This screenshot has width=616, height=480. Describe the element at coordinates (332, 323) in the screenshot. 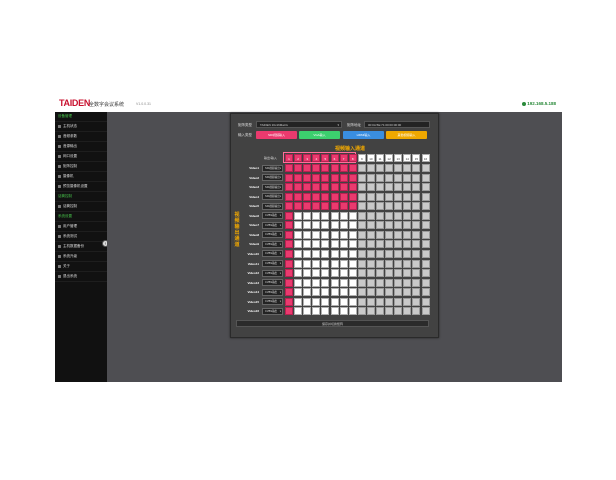

I see `apply-button: 保存并切换矩阵` at that location.